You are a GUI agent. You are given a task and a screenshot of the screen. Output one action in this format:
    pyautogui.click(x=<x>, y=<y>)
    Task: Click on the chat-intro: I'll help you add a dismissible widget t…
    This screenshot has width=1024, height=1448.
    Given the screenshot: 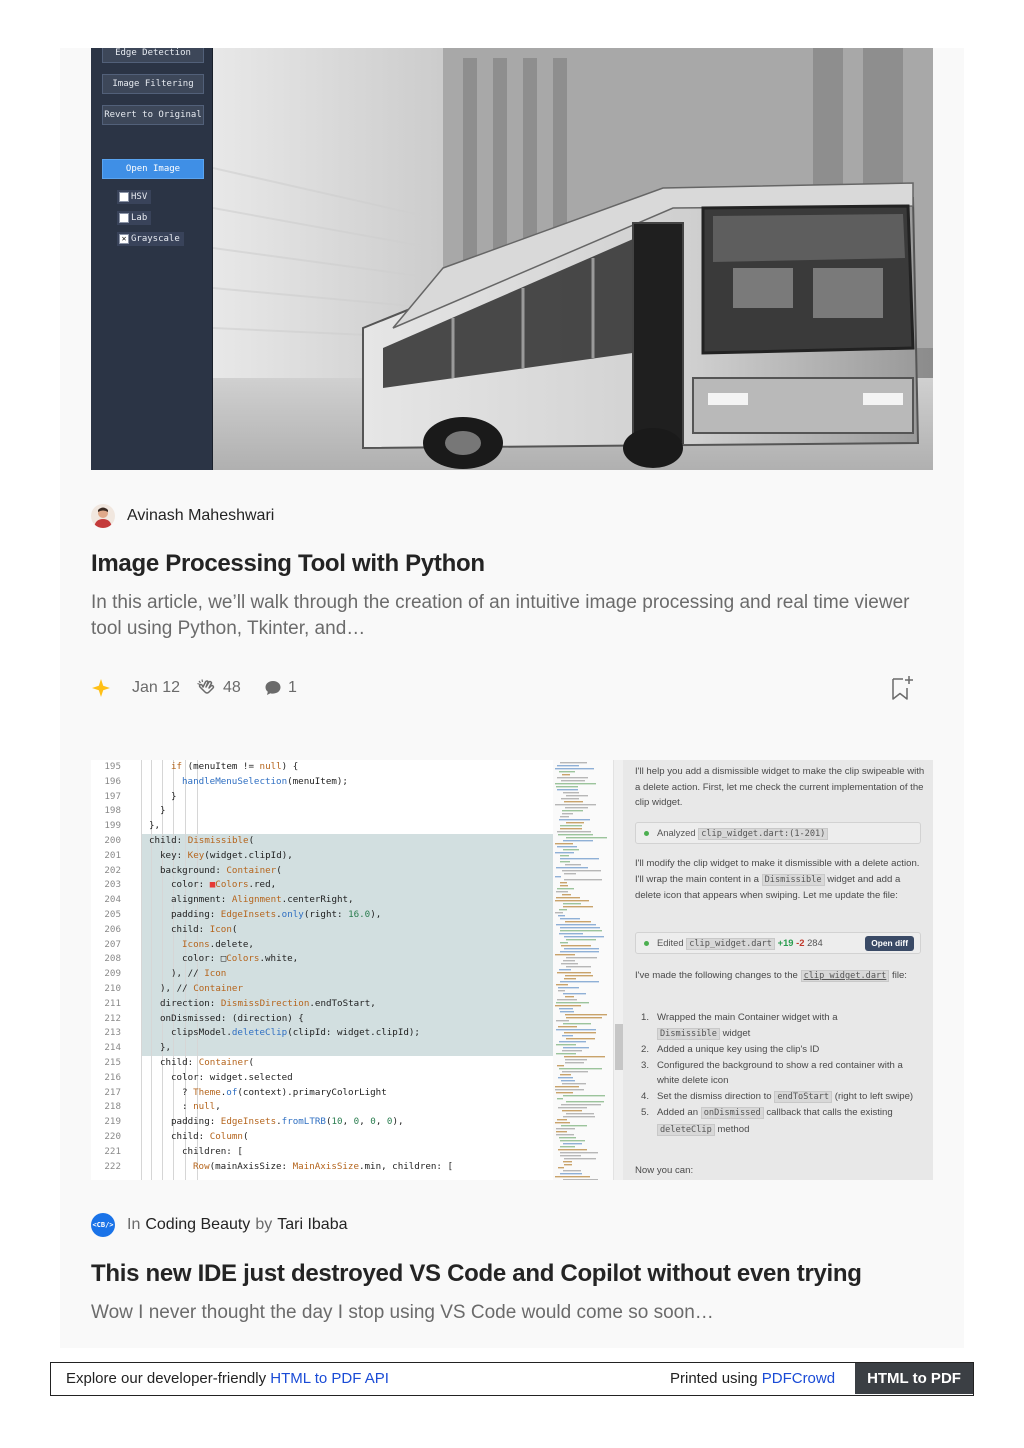 What is the action you would take?
    pyautogui.click(x=780, y=787)
    